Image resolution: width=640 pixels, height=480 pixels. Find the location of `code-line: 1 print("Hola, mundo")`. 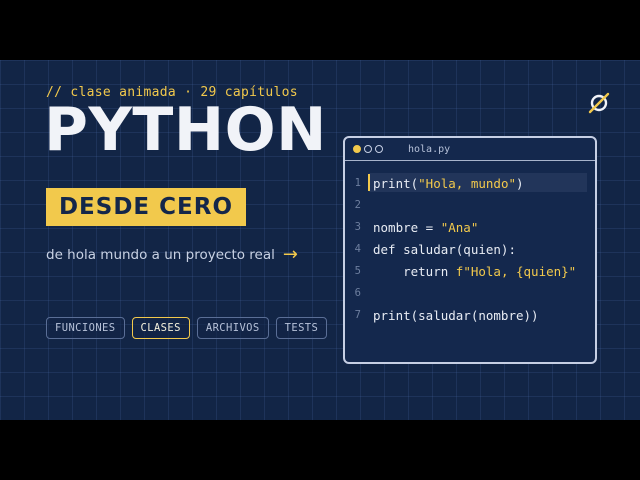

code-line: 1 print("Hola, mundo") is located at coordinates (470, 183).